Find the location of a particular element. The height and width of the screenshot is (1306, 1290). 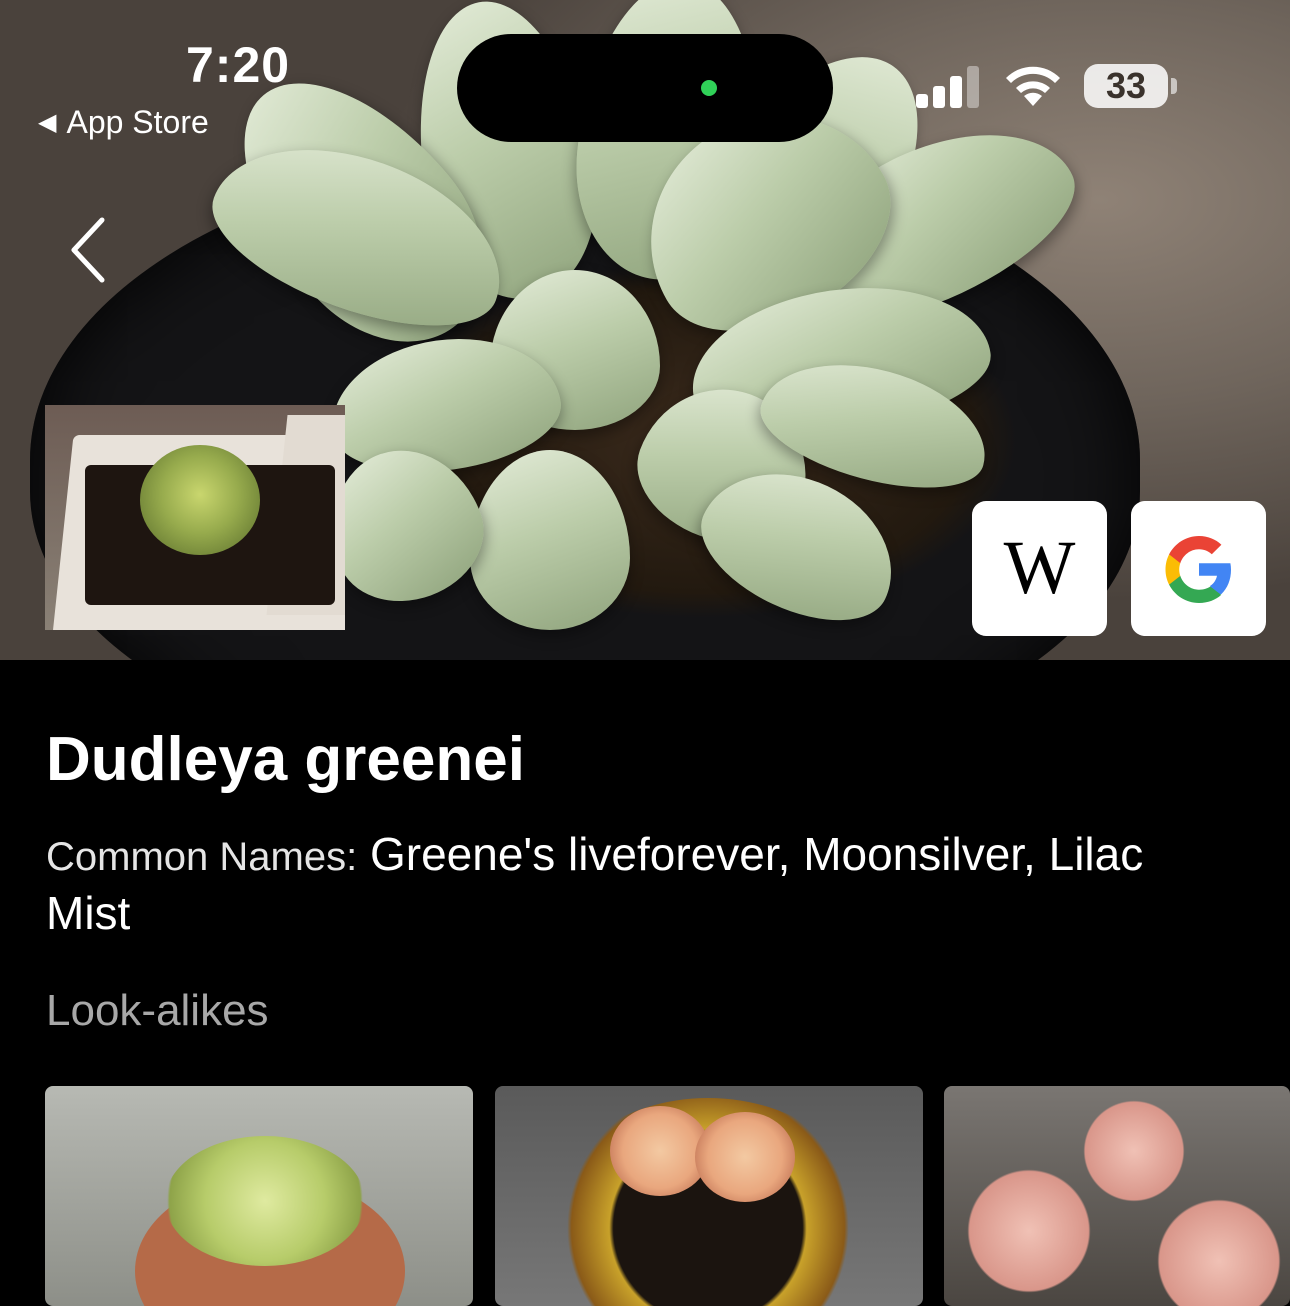

cellular-signal-icon is located at coordinates (947, 87).